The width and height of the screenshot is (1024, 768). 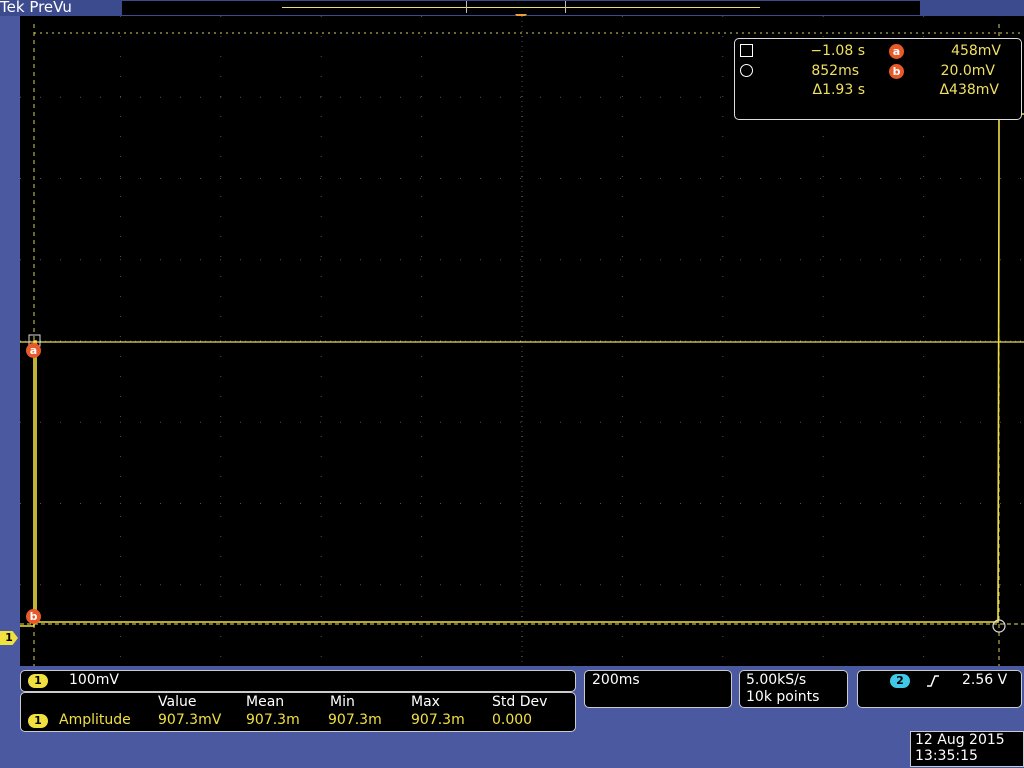 What do you see at coordinates (516, 7) in the screenshot?
I see `record-window-bracket` at bounding box center [516, 7].